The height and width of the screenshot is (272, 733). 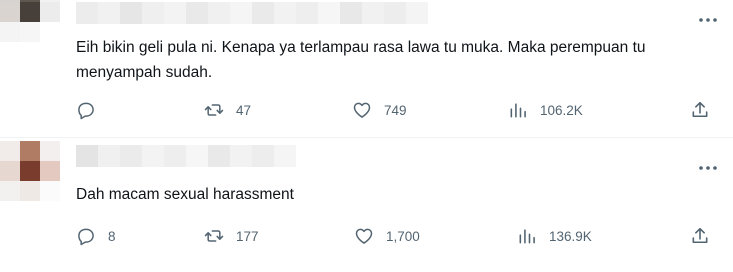 I want to click on avatar, so click(x=30, y=21).